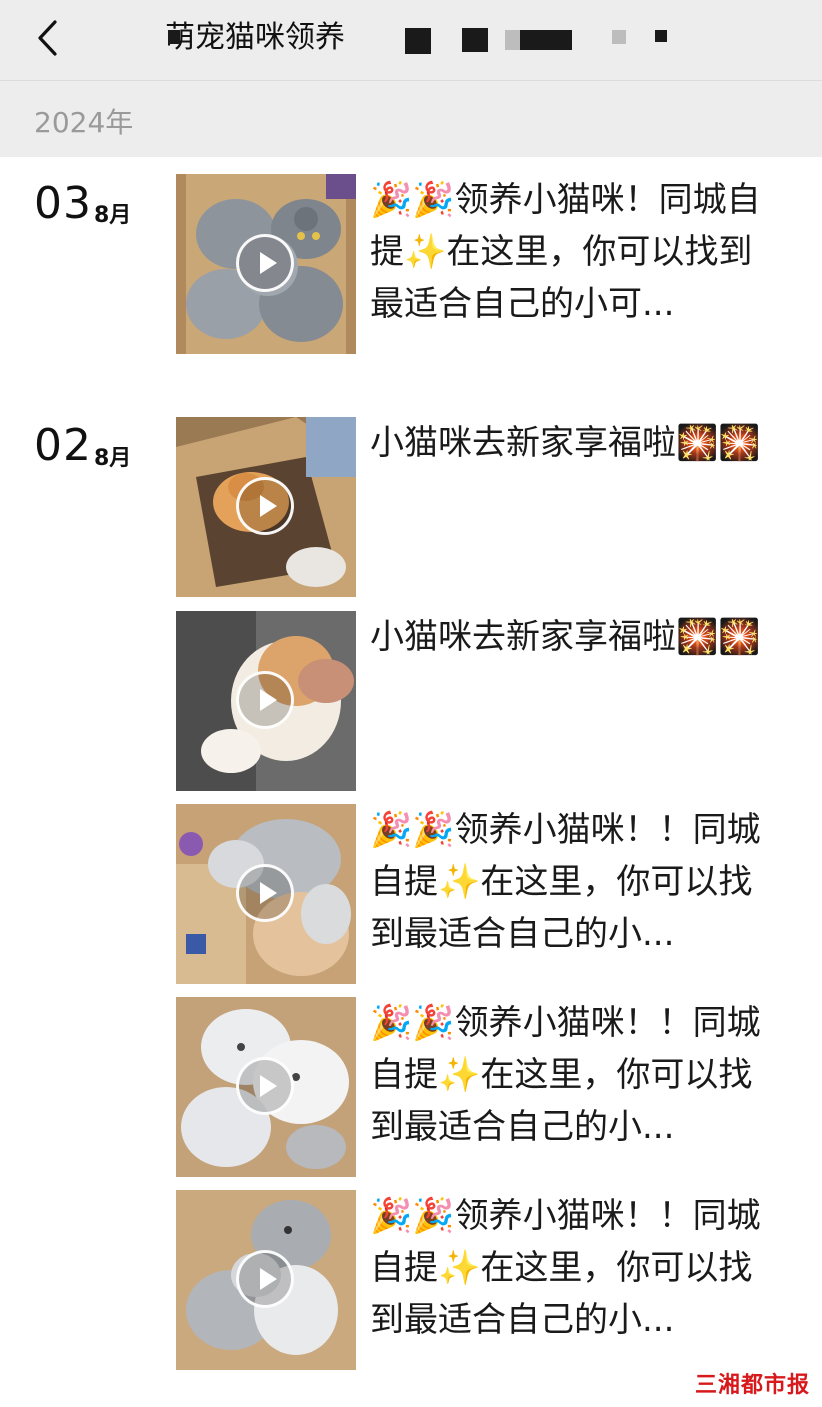  I want to click on top-bar: 萌宠猫咪领养, so click(411, 40).